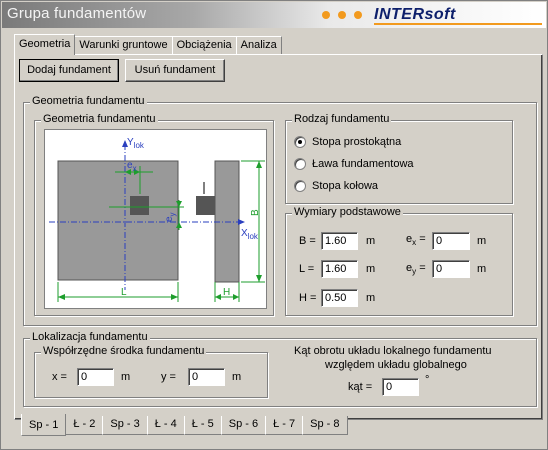 This screenshot has height=450, width=548. Describe the element at coordinates (308, 298) in the screenshot. I see `h-field-label: H =` at that location.